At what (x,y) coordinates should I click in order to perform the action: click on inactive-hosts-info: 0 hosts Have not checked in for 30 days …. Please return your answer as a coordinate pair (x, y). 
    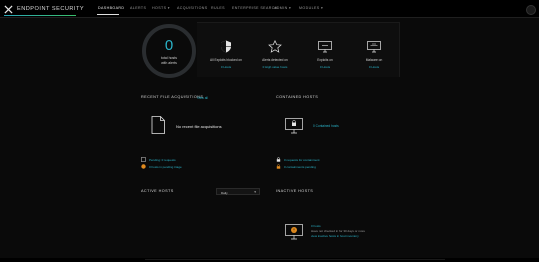
    Looking at the image, I should click on (338, 231).